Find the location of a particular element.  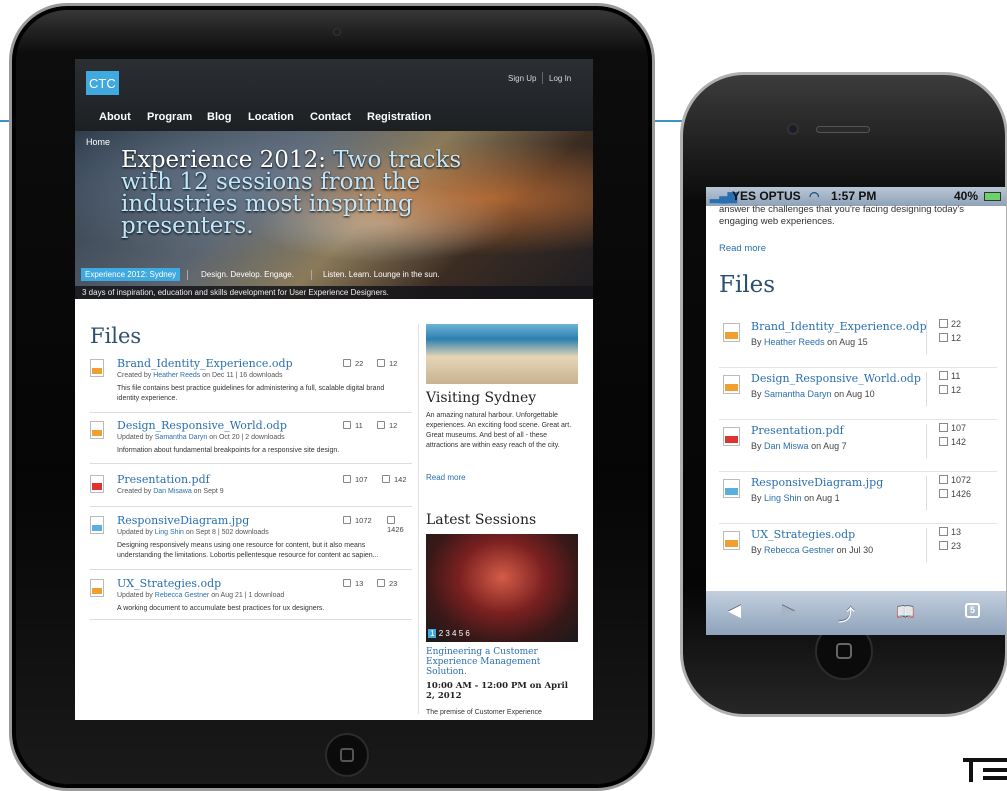

file-meta: By Heather Reeds on Aug 15 is located at coordinates (809, 342).